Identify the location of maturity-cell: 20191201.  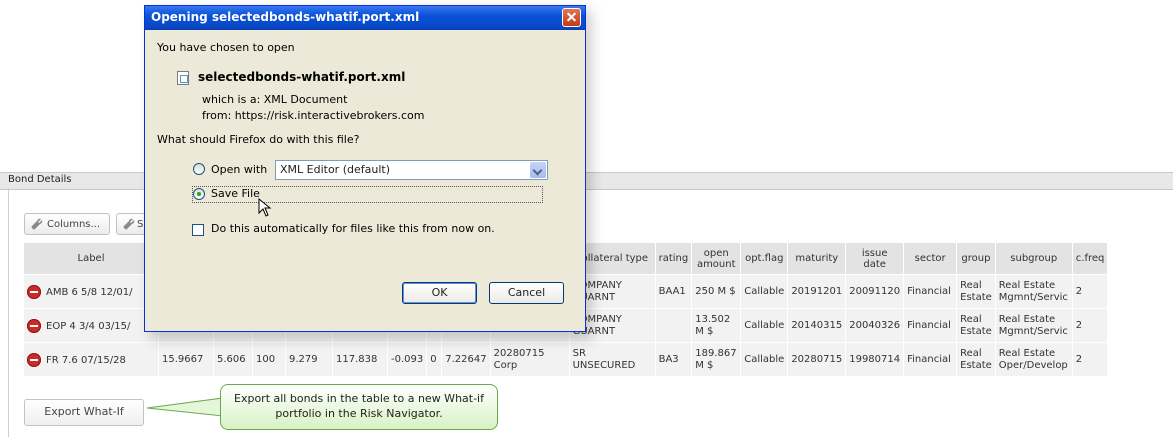
(817, 291).